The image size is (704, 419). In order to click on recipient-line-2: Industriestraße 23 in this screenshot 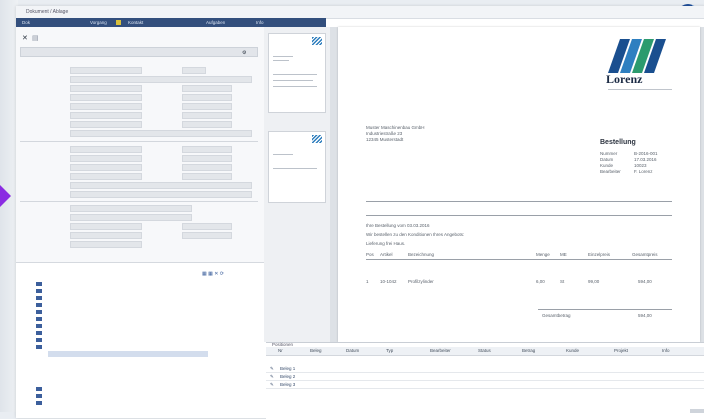, I will do `click(384, 133)`.